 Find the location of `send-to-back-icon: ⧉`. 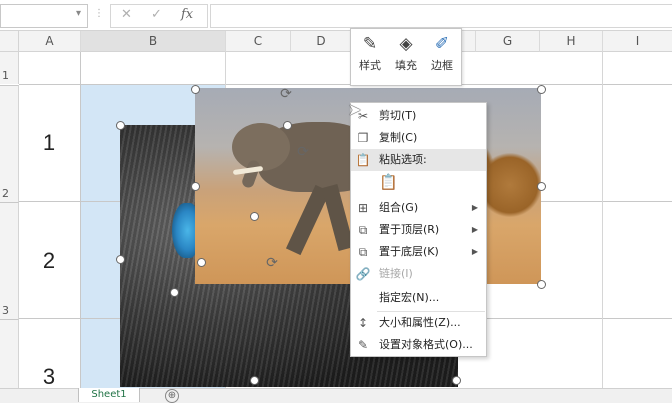

send-to-back-icon: ⧉ is located at coordinates (363, 252).